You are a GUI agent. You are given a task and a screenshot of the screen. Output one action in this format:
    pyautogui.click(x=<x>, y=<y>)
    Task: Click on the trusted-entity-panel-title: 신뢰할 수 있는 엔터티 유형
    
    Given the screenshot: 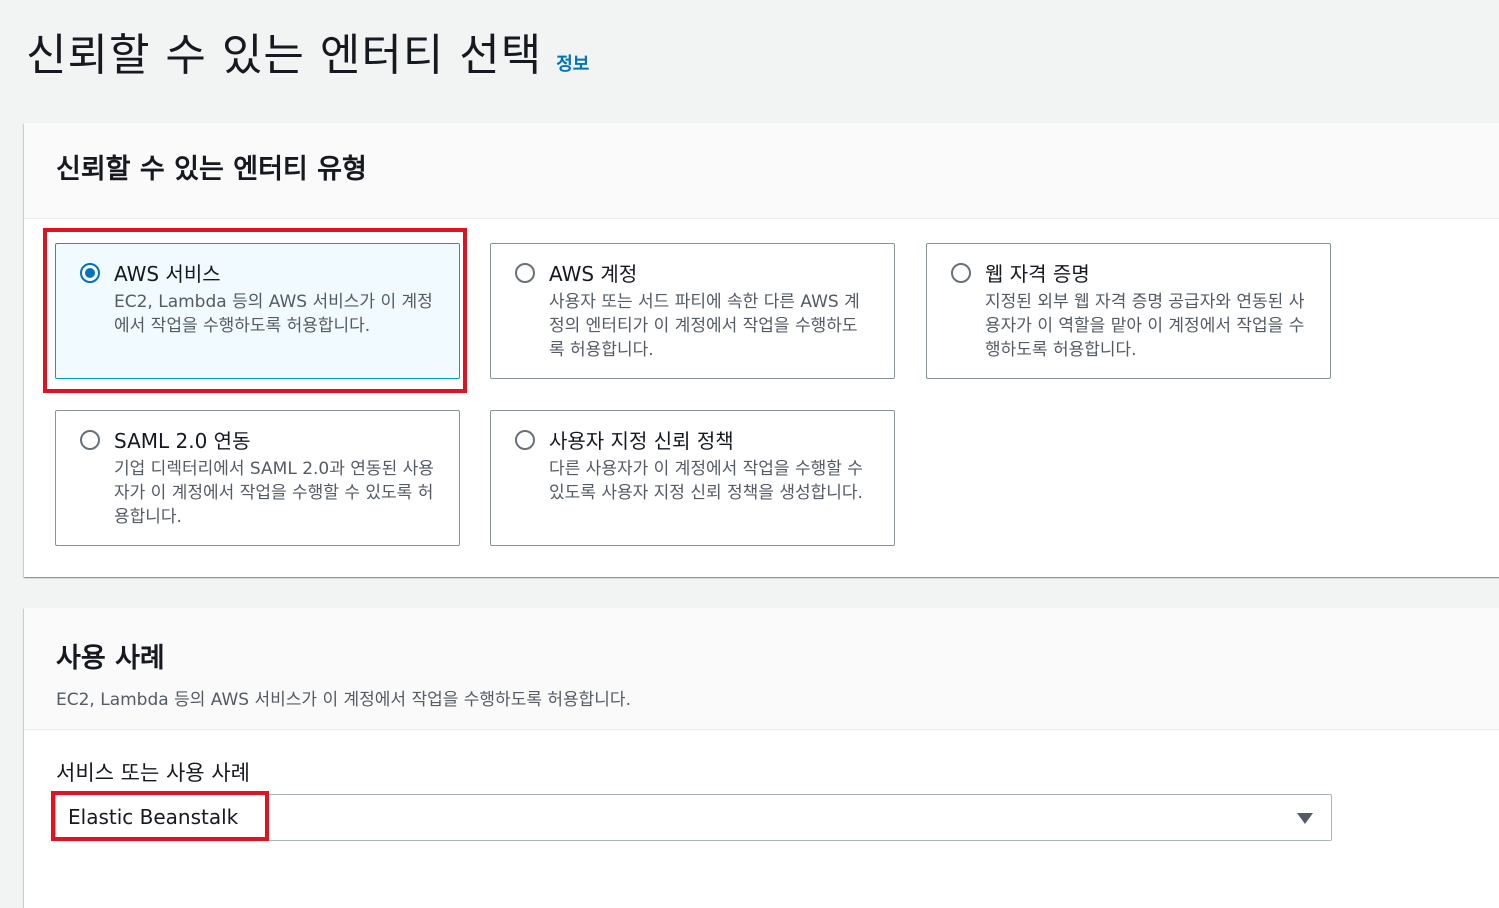 What is the action you would take?
    pyautogui.click(x=211, y=169)
    